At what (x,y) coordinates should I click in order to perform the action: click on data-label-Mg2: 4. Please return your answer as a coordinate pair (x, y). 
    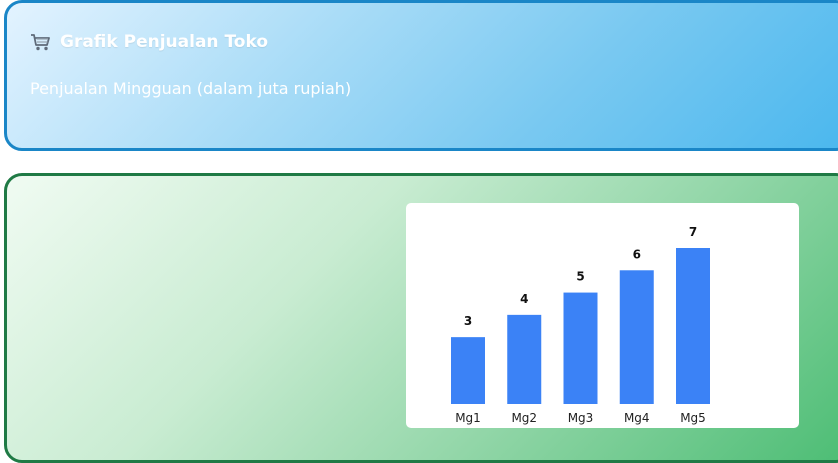
    Looking at the image, I should click on (524, 299).